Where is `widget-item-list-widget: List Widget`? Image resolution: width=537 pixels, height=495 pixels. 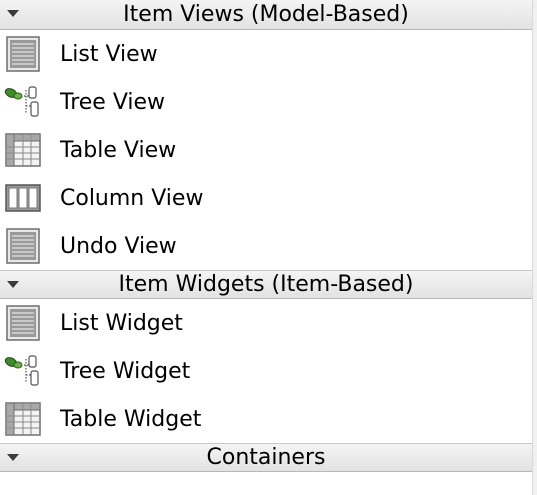 widget-item-list-widget: List Widget is located at coordinates (266, 323).